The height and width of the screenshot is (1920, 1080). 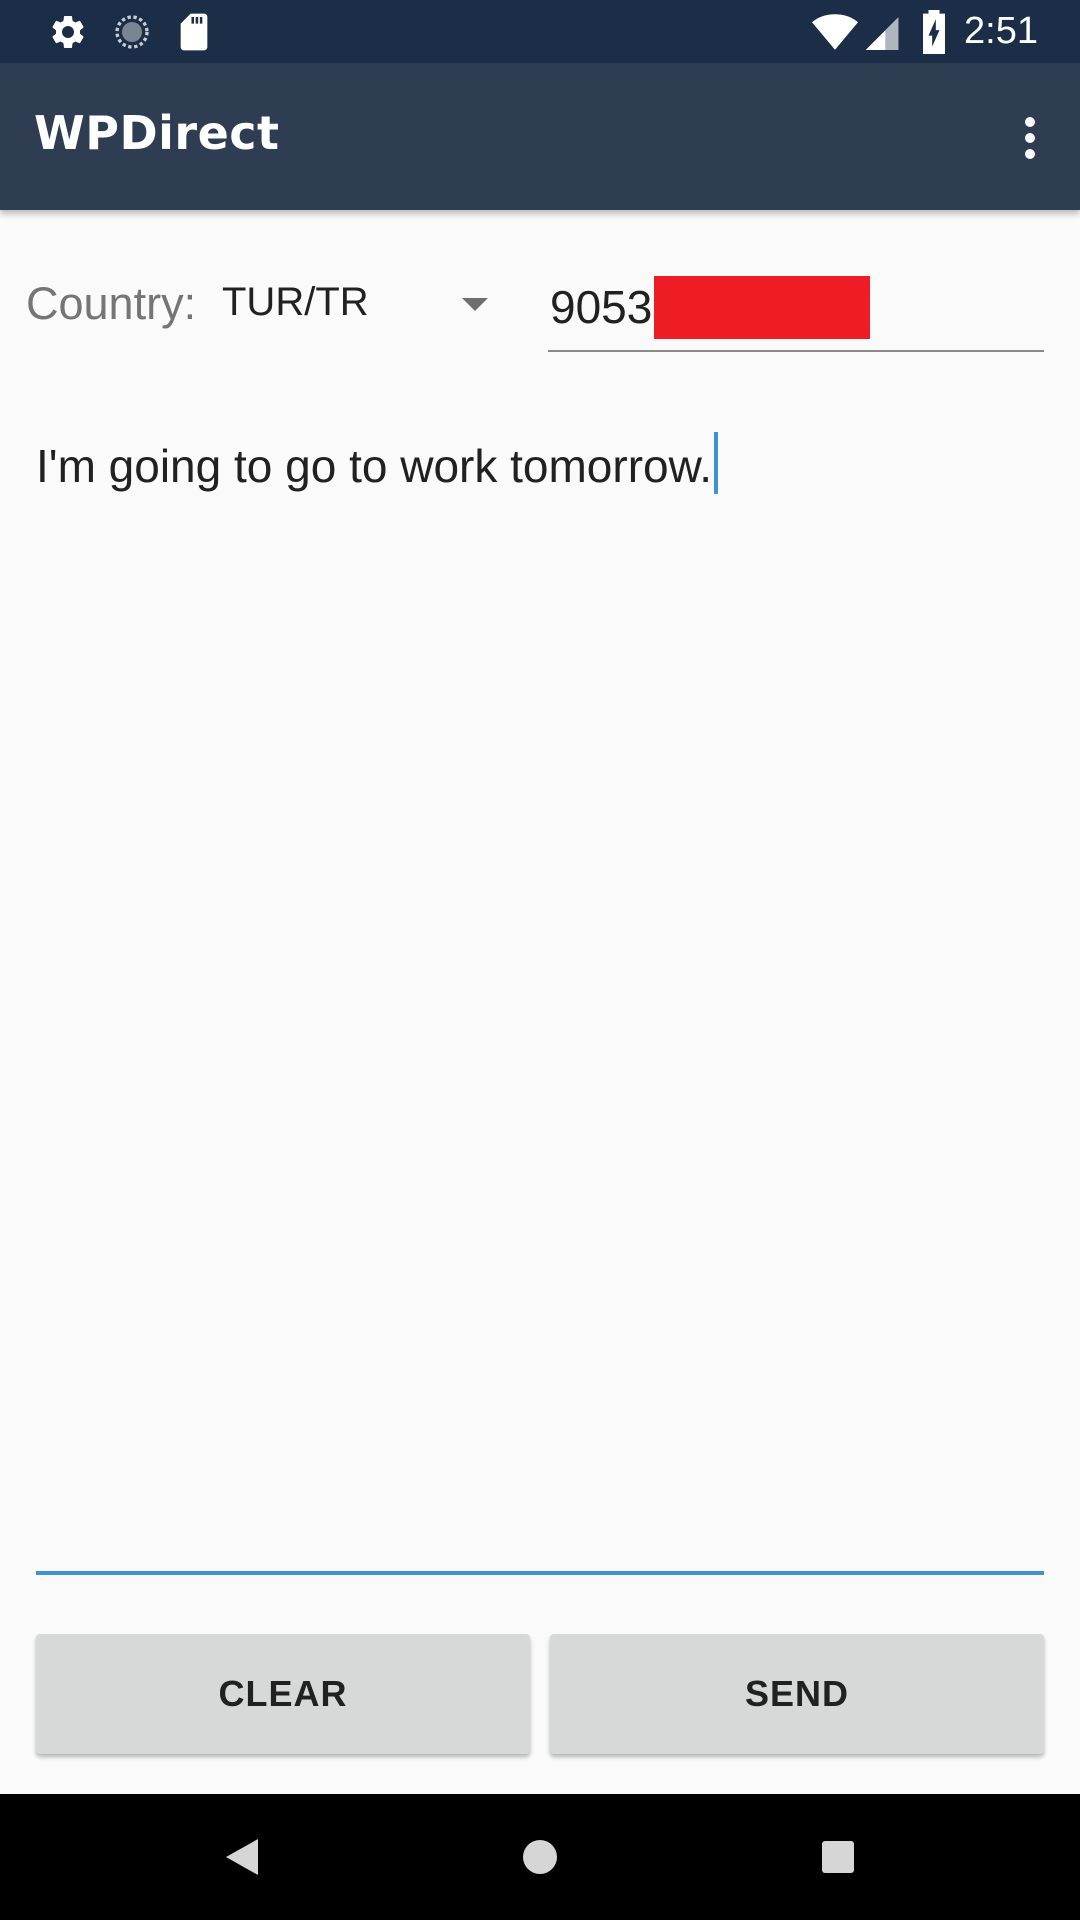 I want to click on app-bar: WPDirect, so click(x=540, y=136).